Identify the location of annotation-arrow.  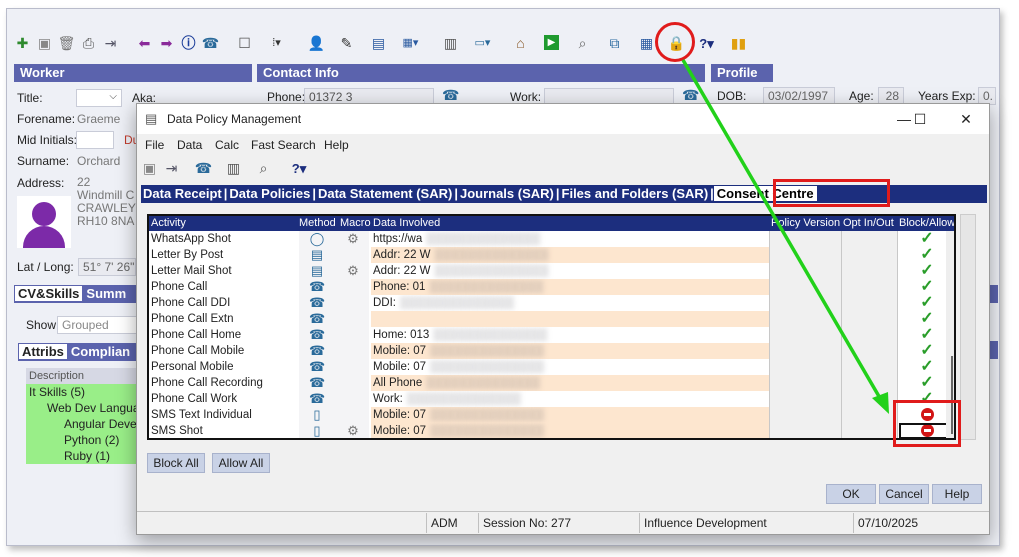
(785, 236).